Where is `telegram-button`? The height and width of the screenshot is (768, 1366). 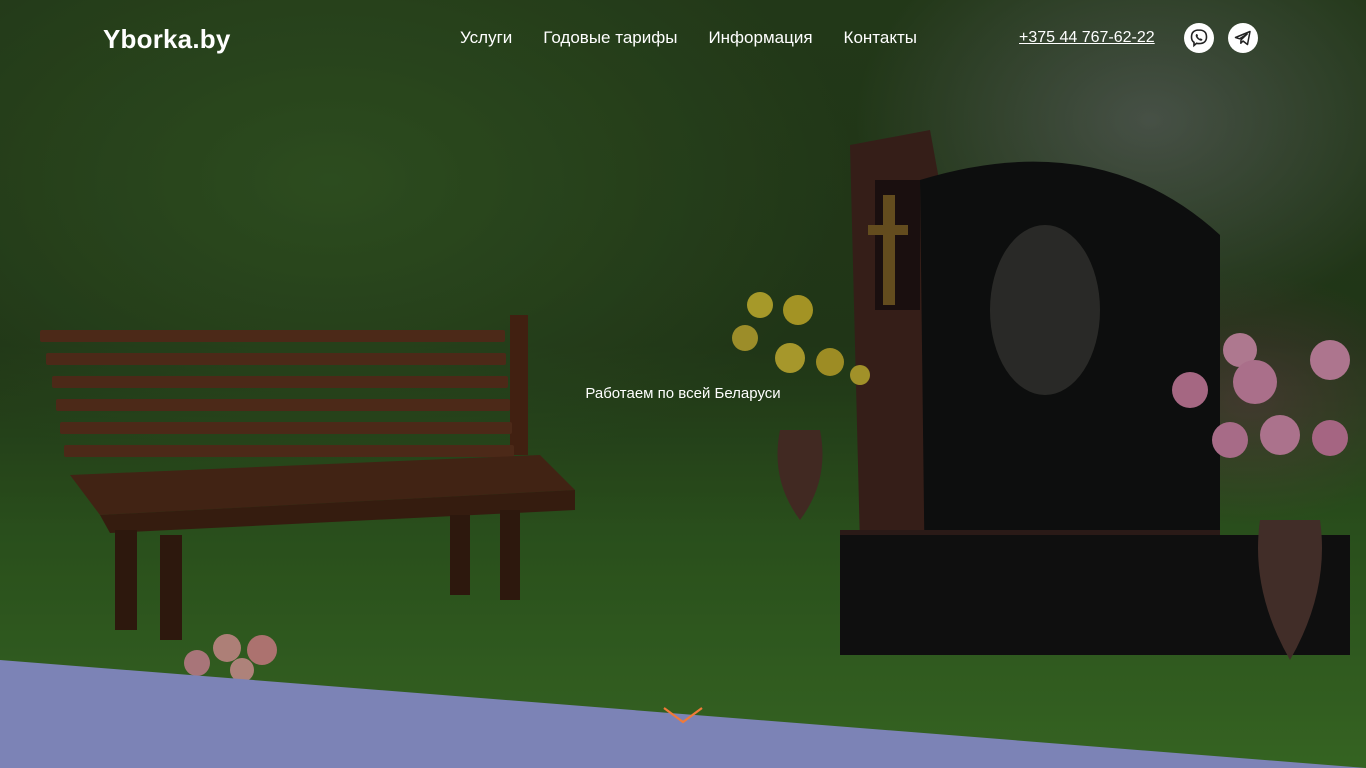 telegram-button is located at coordinates (1243, 38).